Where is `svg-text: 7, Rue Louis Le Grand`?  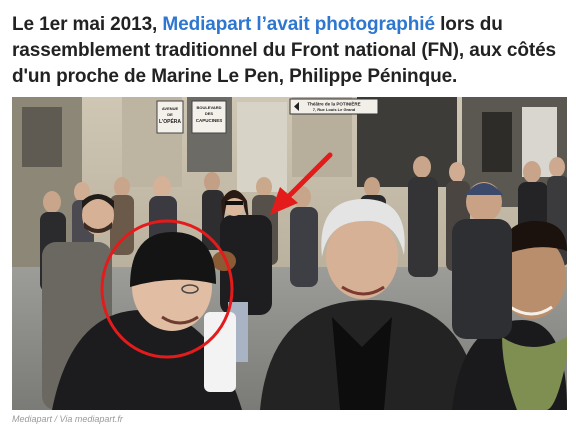 svg-text: 7, Rue Louis Le Grand is located at coordinates (334, 109).